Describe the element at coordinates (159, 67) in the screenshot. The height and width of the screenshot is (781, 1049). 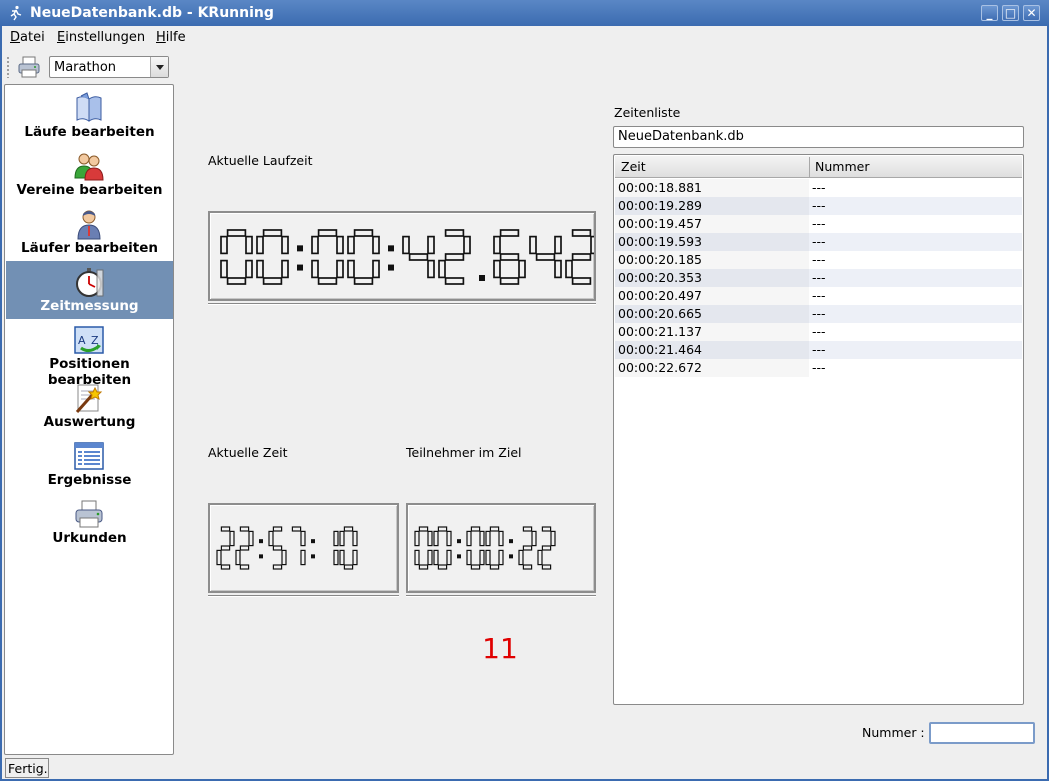
I see `chevron-down-icon` at that location.